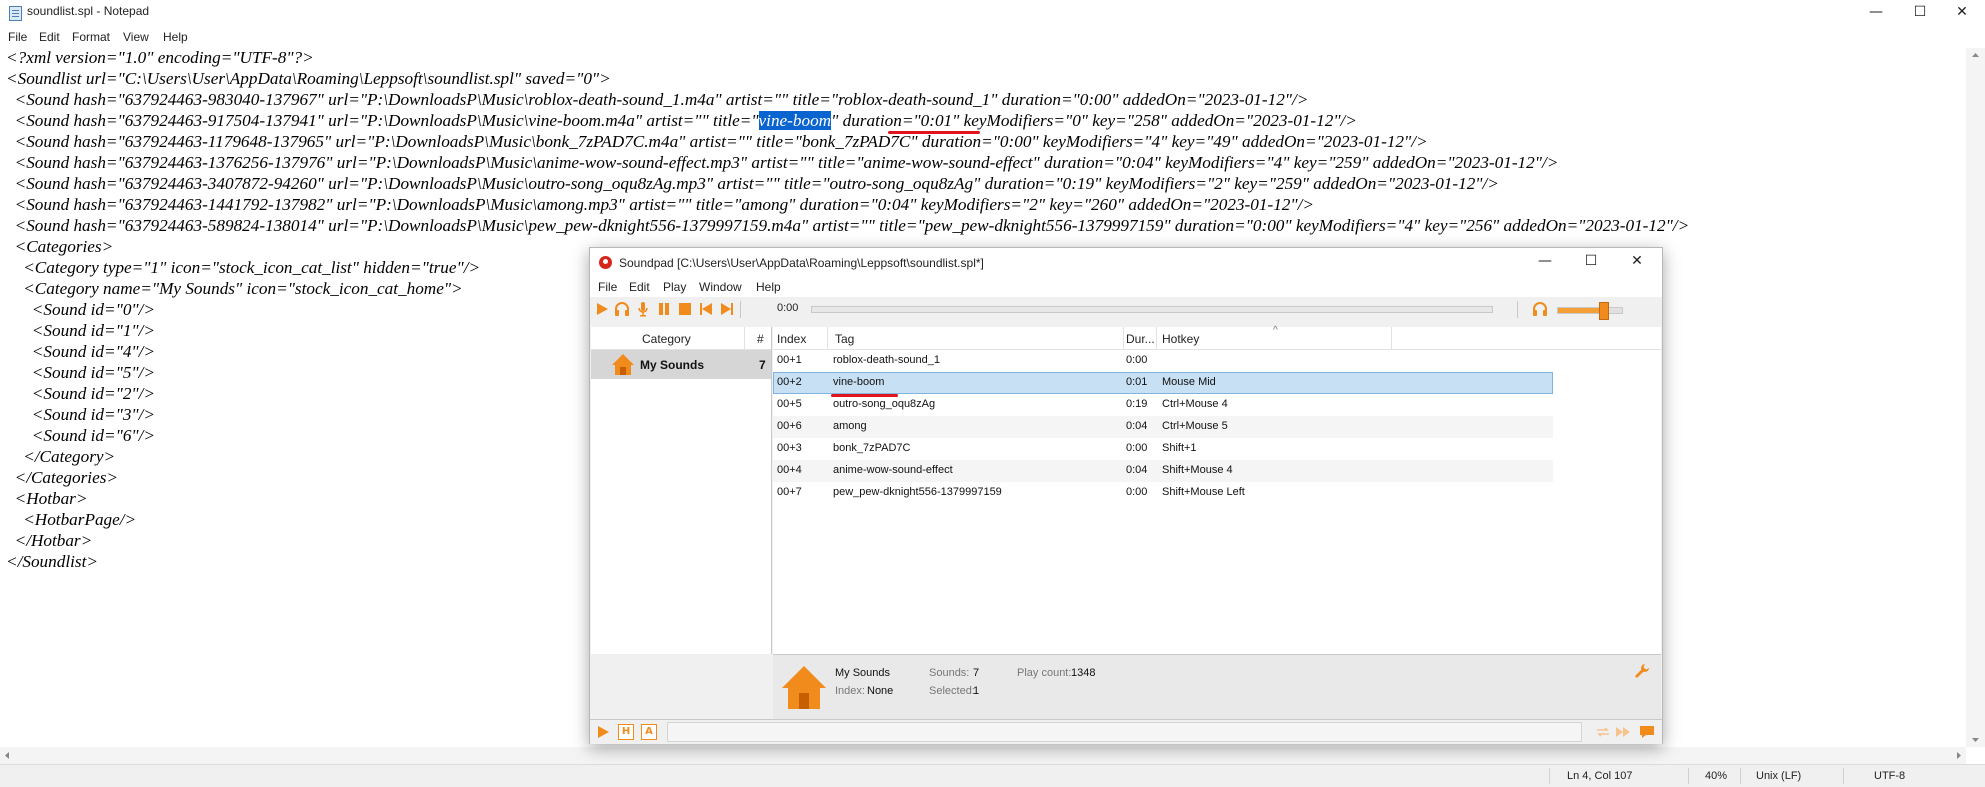 The width and height of the screenshot is (1985, 787). What do you see at coordinates (1197, 470) in the screenshot?
I see `row-hotkey: Shift+Mouse 4` at bounding box center [1197, 470].